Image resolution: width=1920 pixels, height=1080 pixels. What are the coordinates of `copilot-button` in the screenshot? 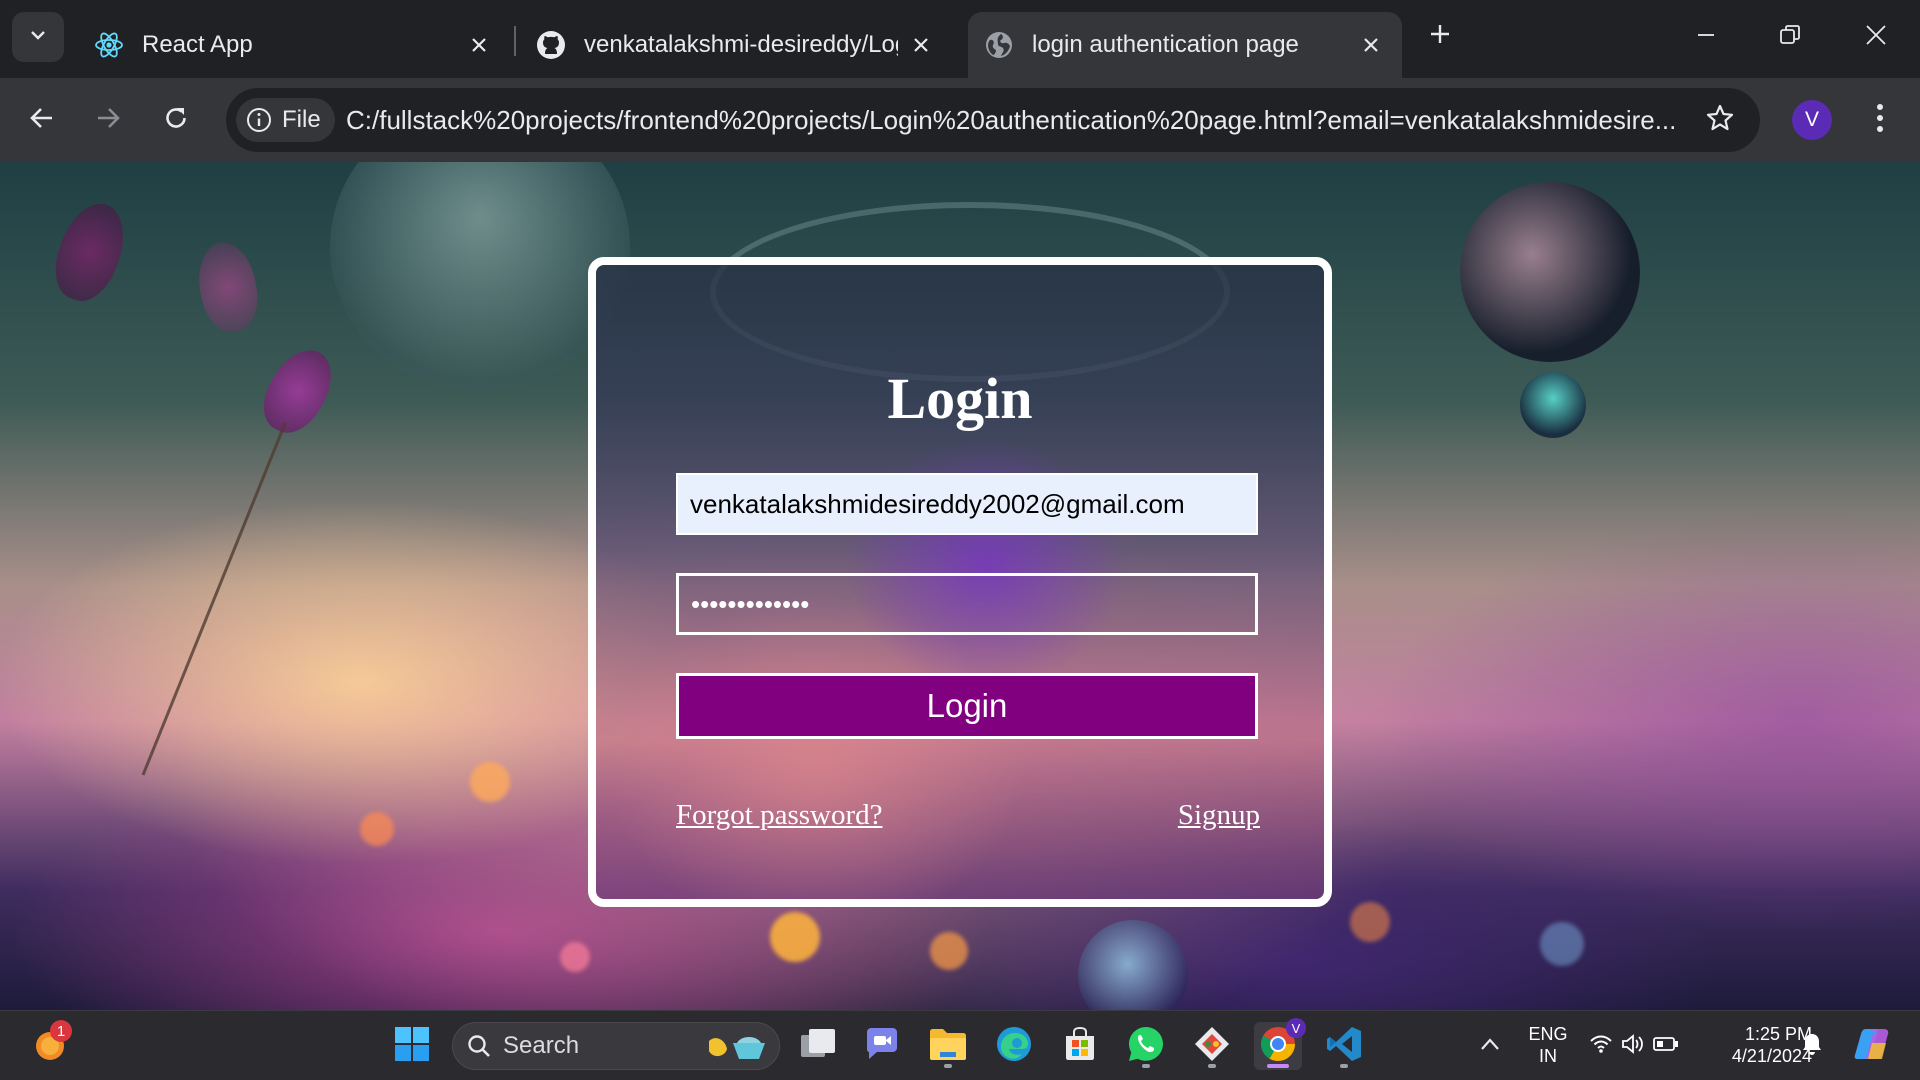 It's located at (1872, 1046).